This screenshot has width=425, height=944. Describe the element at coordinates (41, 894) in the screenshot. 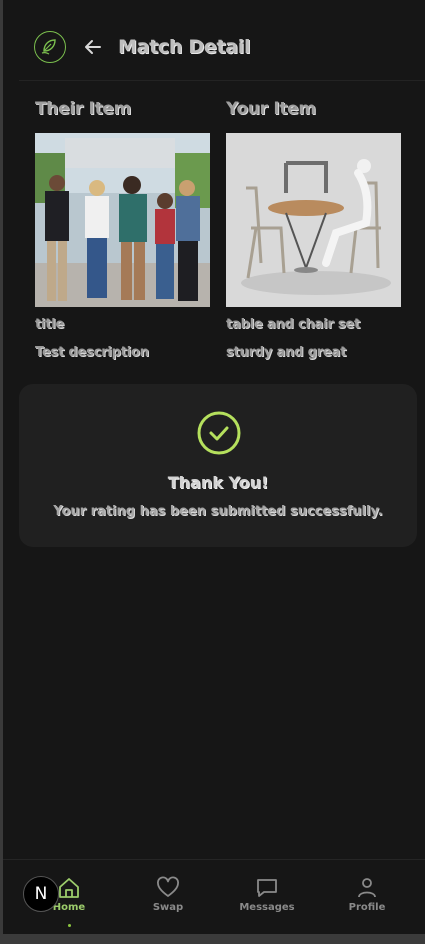

I see `dev-tools-badge: N` at that location.